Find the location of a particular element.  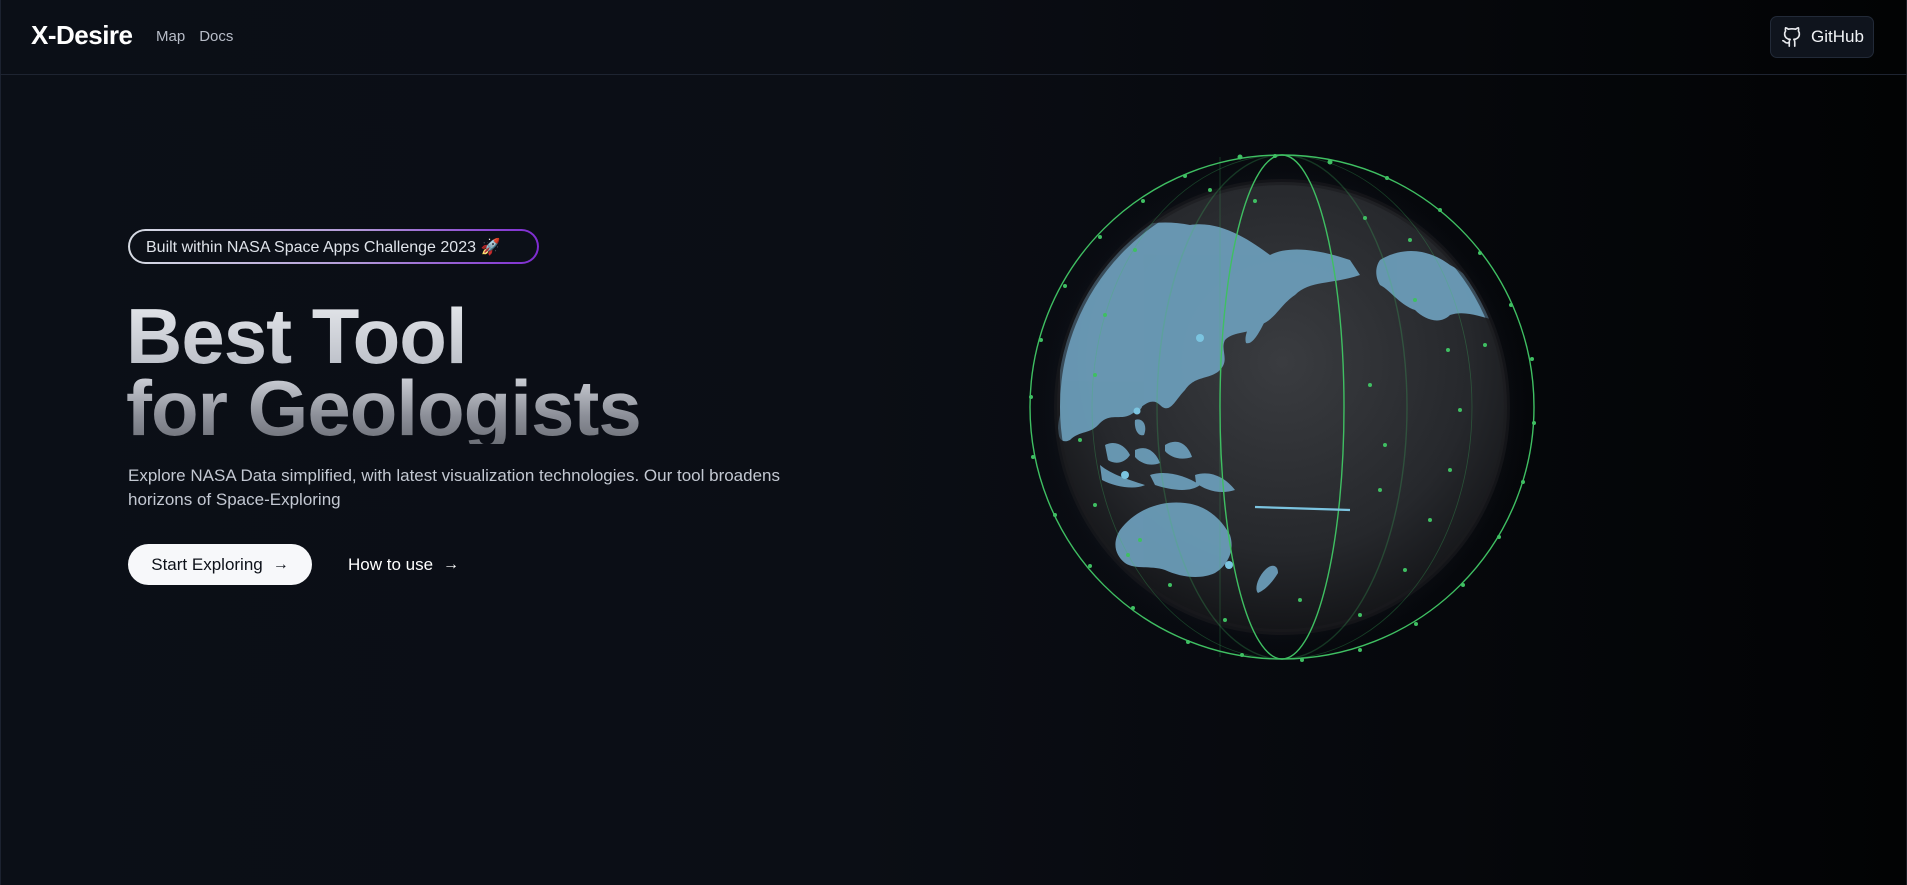

headline-line-1: Best Tool is located at coordinates (383, 336).